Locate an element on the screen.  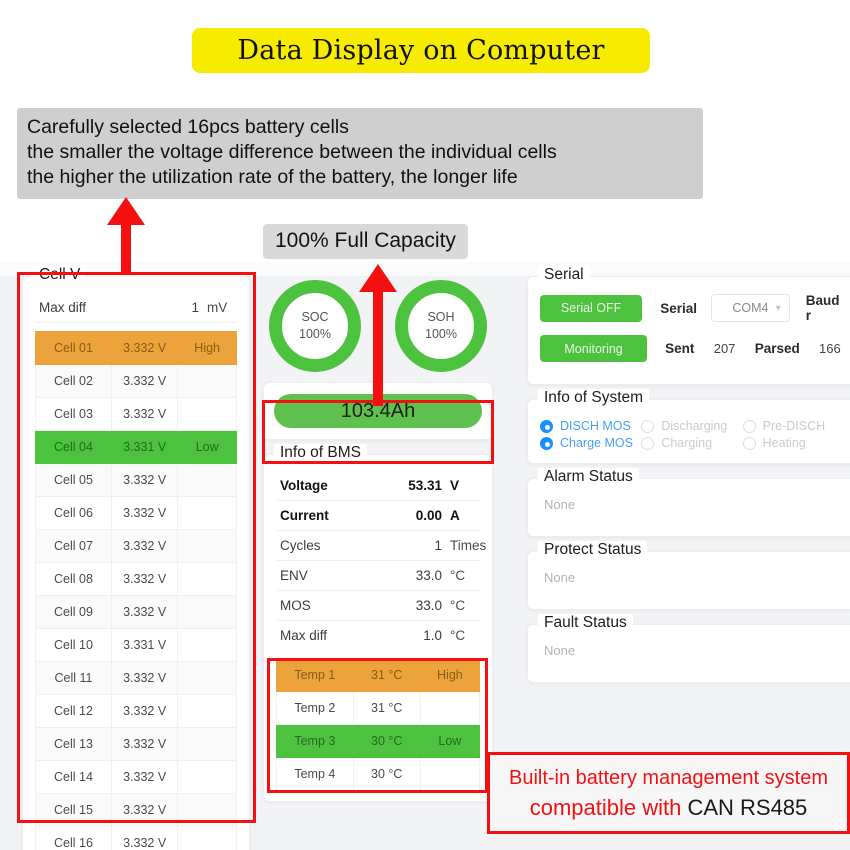
system-status-label: Pre-DISCH is located at coordinates (794, 426).